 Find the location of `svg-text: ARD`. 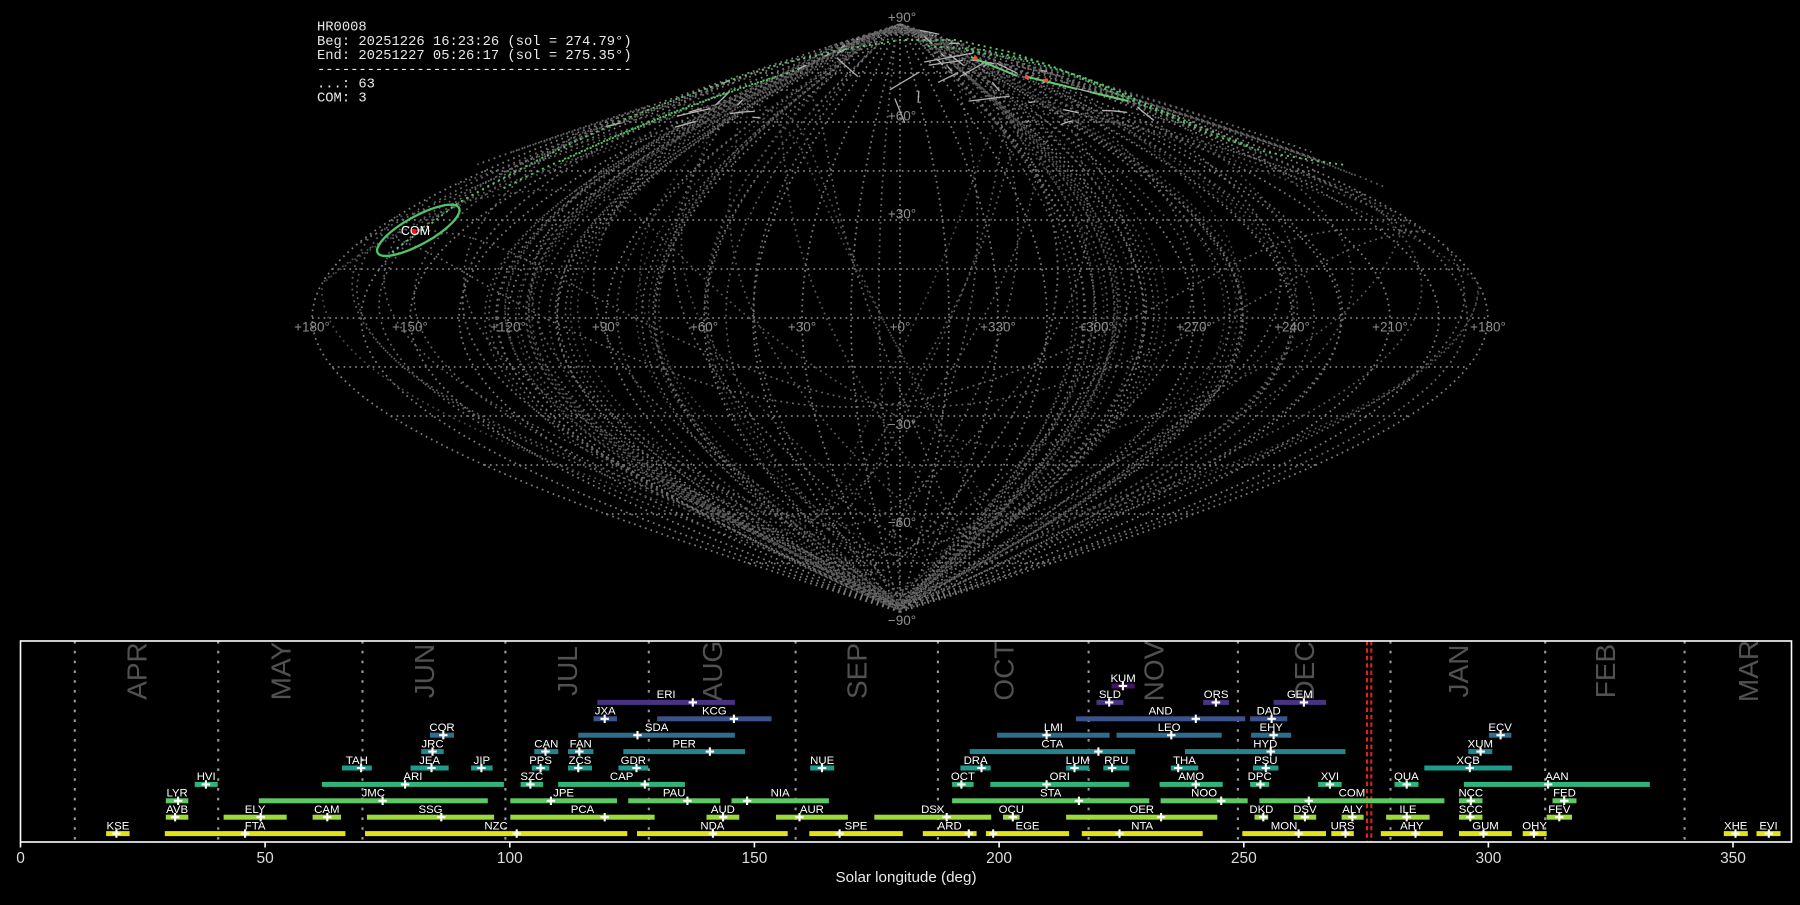

svg-text: ARD is located at coordinates (950, 826).